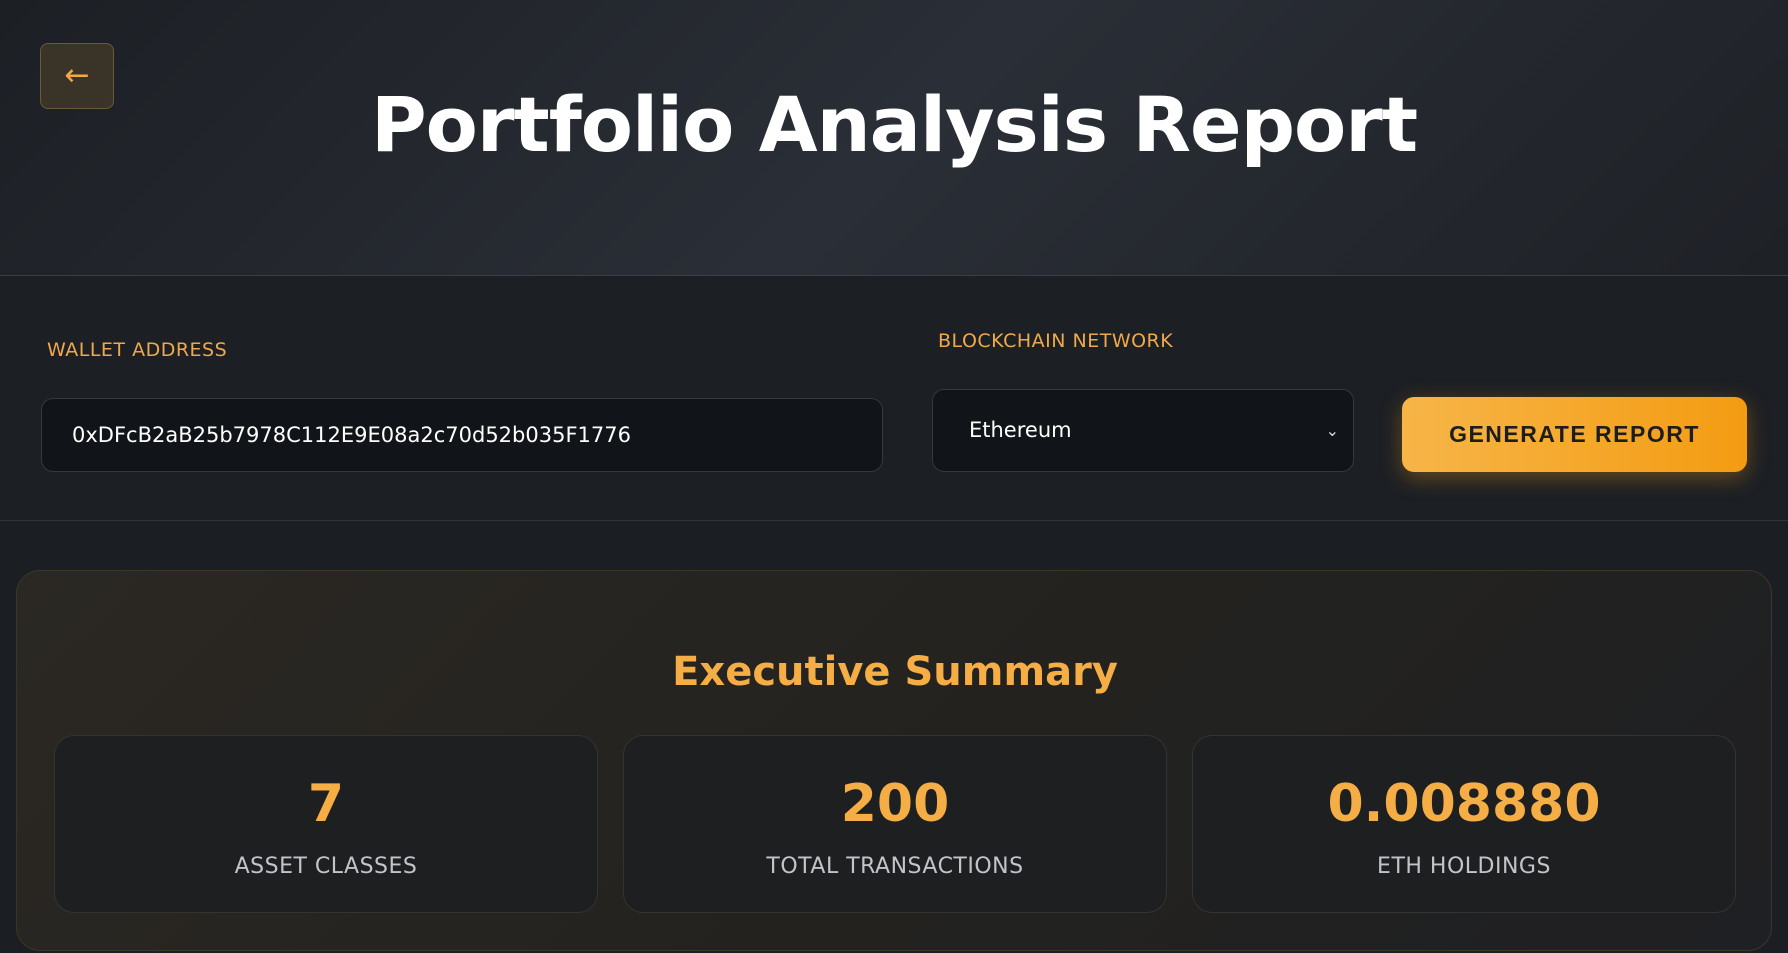  What do you see at coordinates (1574, 434) in the screenshot?
I see `generate-report-button: GENERATE REPORT` at bounding box center [1574, 434].